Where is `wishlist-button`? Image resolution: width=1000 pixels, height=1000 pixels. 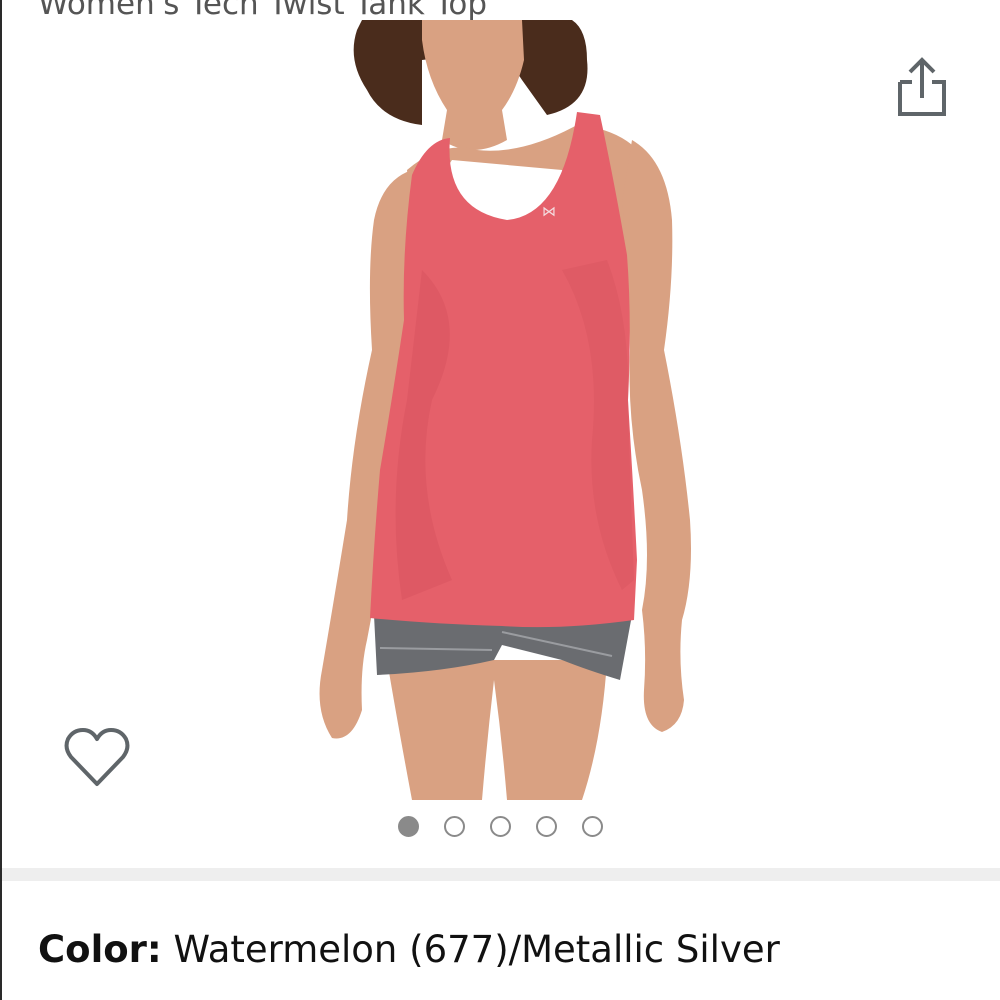
wishlist-button is located at coordinates (97, 758).